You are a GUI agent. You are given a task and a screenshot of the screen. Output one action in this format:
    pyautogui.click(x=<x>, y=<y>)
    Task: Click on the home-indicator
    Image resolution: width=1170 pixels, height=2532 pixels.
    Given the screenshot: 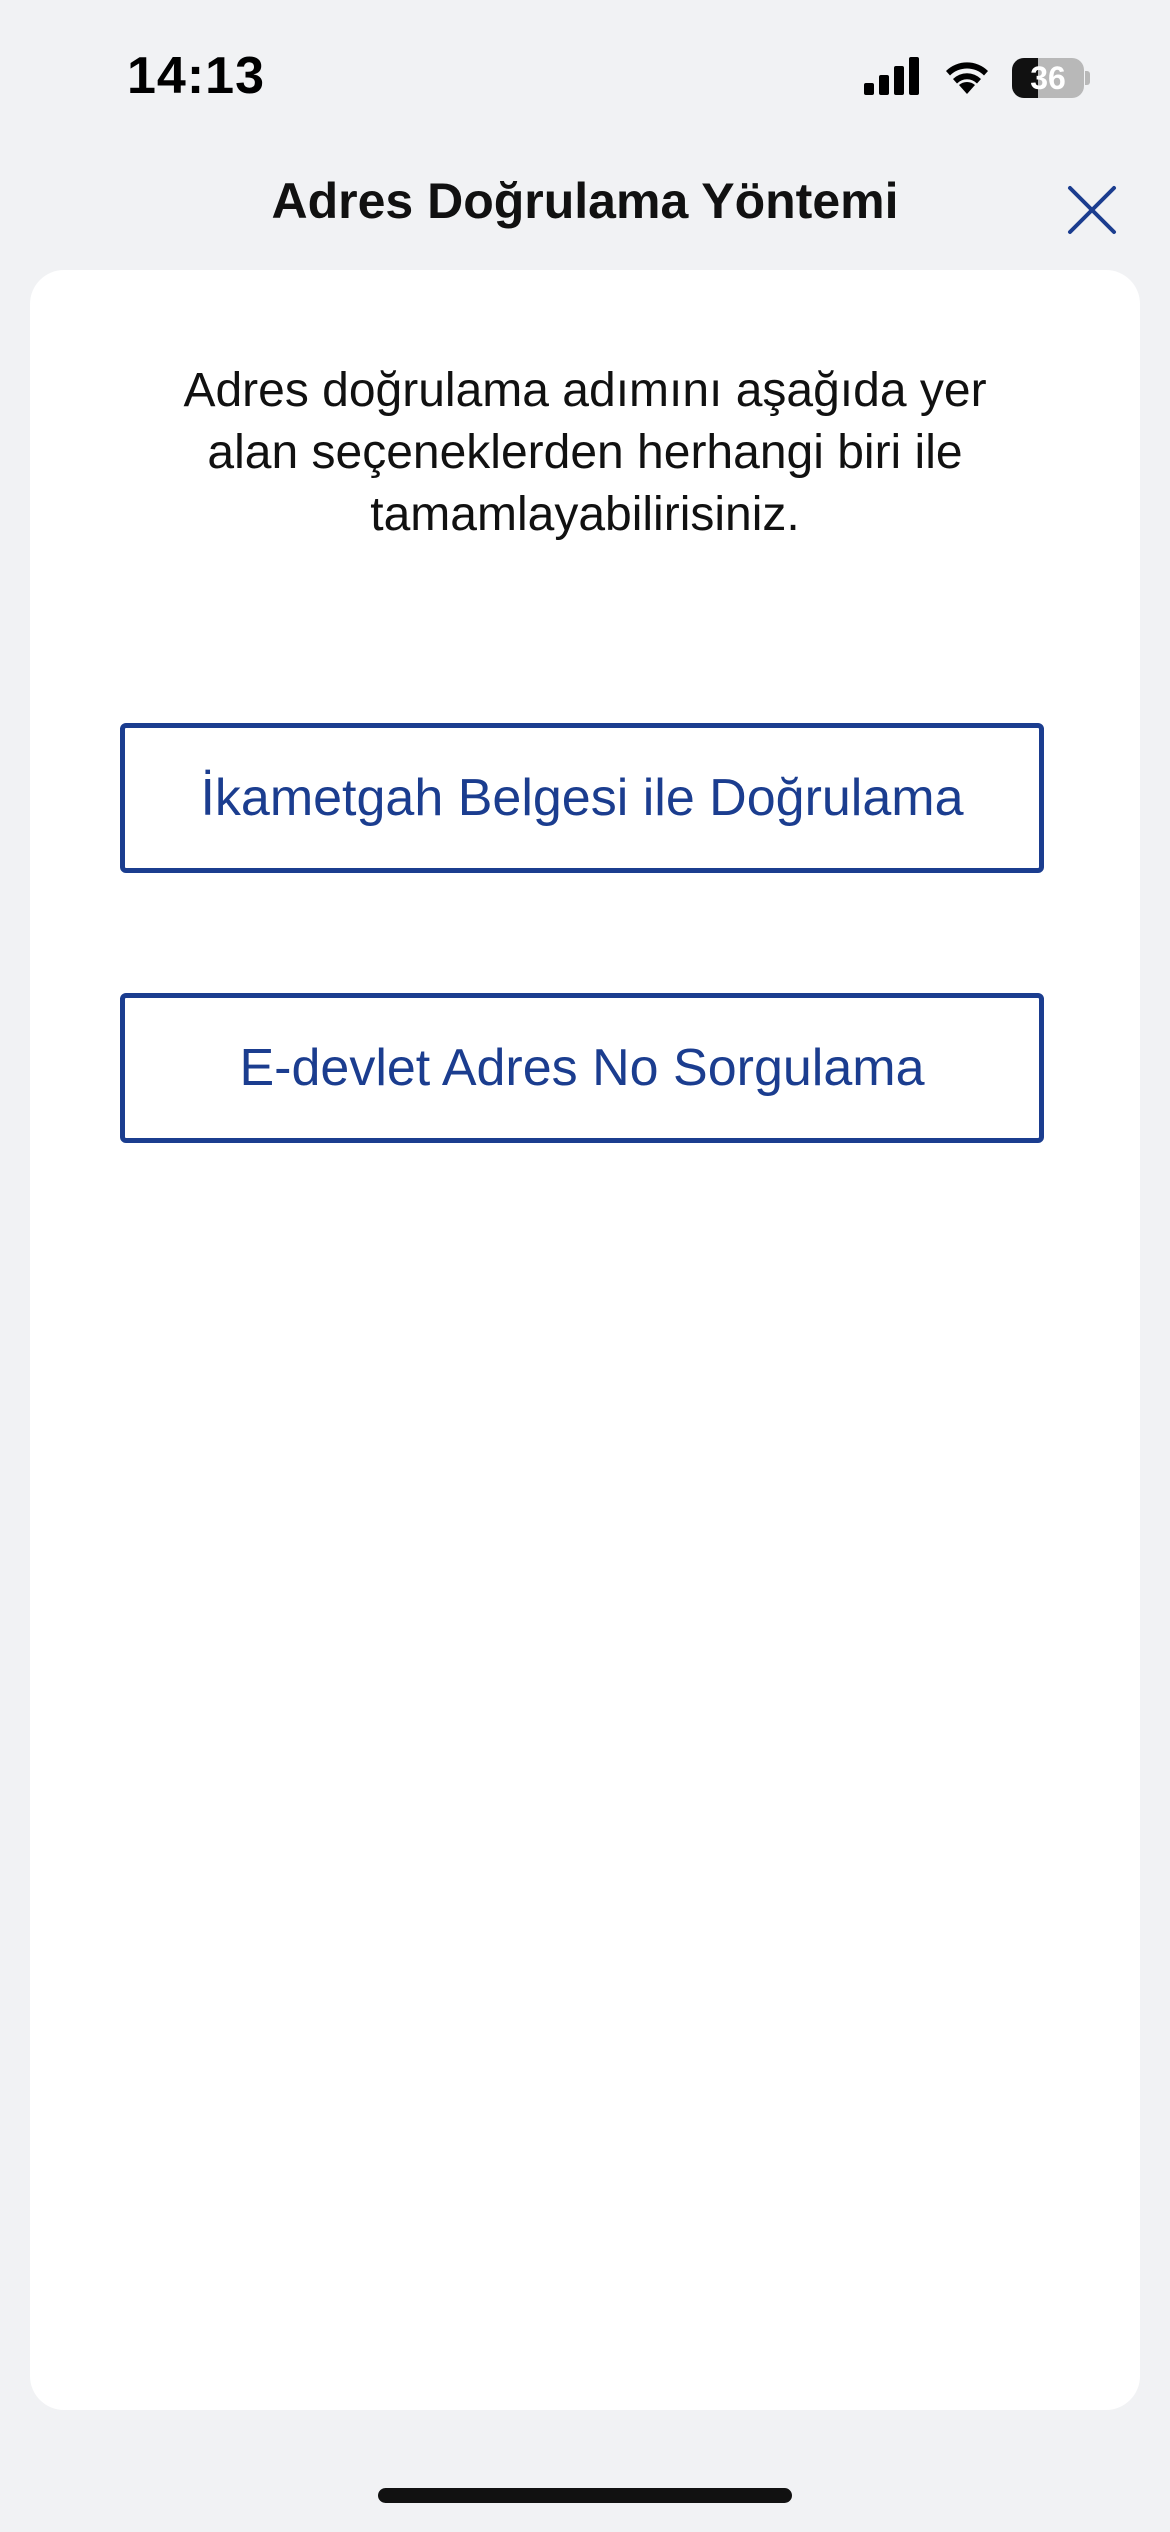 What is the action you would take?
    pyautogui.click(x=585, y=2495)
    